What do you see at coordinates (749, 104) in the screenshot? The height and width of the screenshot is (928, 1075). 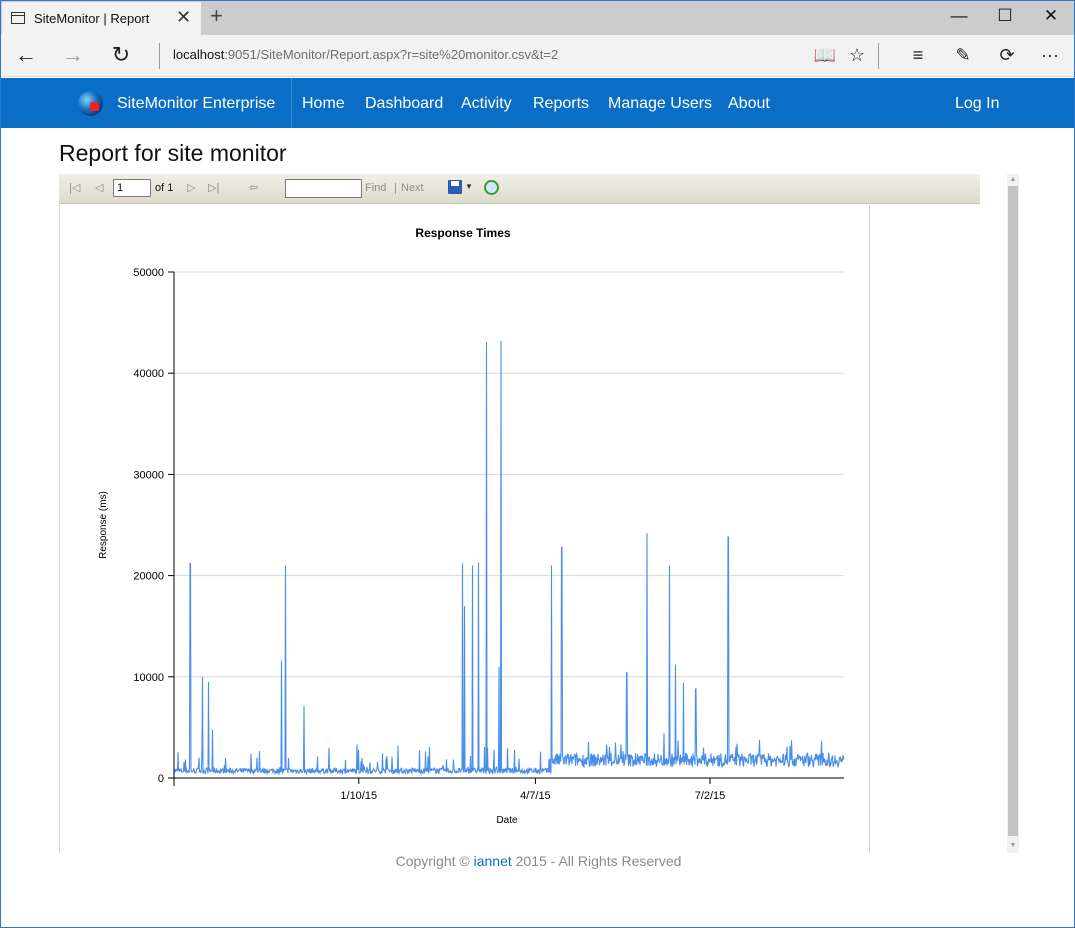 I see `nav-about: About` at bounding box center [749, 104].